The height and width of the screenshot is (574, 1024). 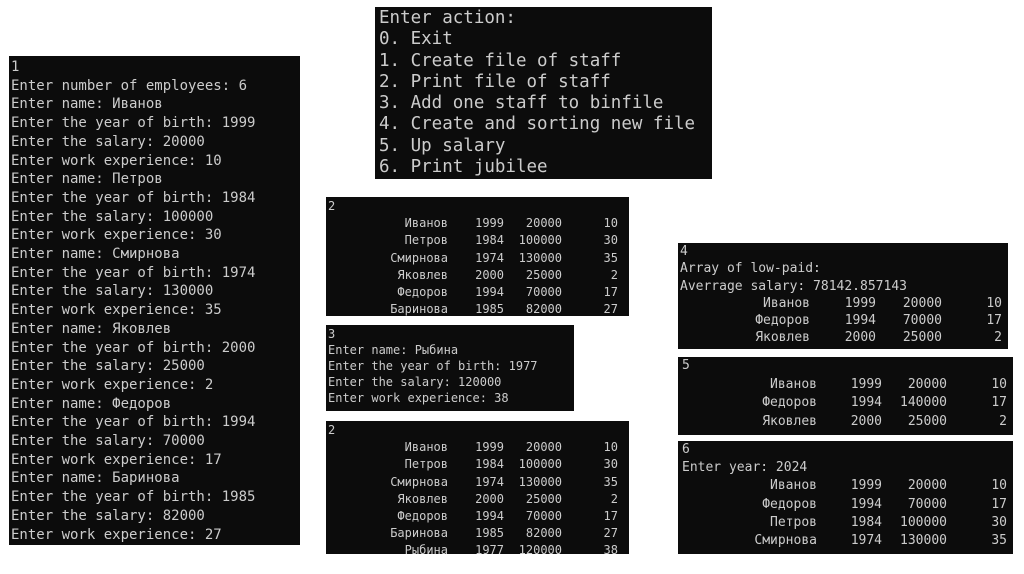 What do you see at coordinates (610, 548) in the screenshot?
I see `experience: 38` at bounding box center [610, 548].